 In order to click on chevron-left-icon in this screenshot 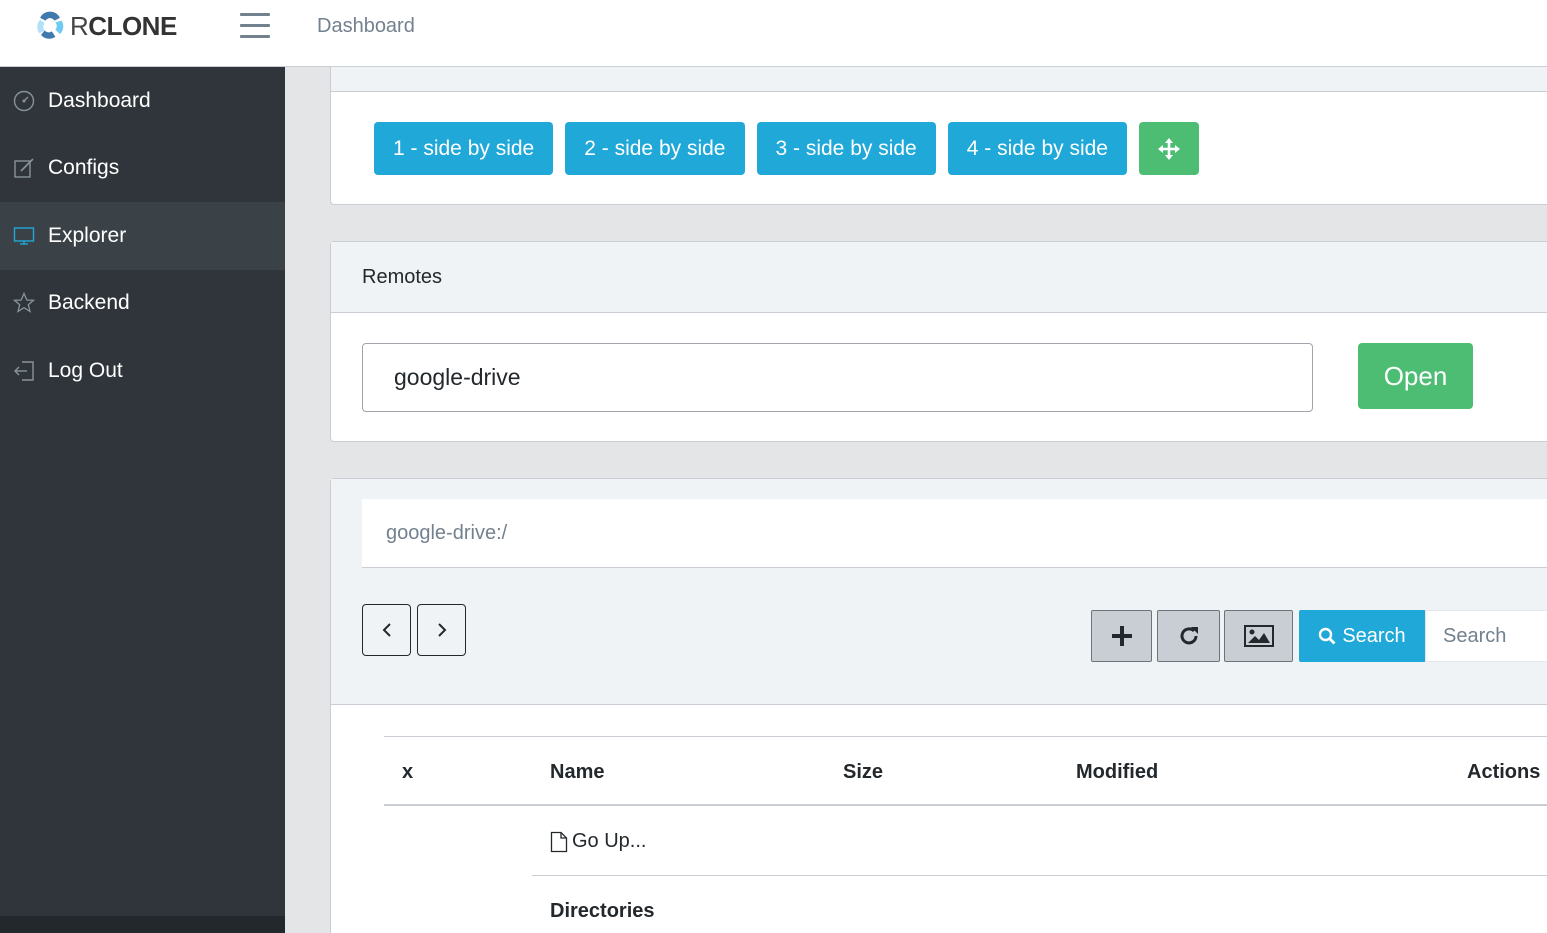, I will do `click(386, 630)`.